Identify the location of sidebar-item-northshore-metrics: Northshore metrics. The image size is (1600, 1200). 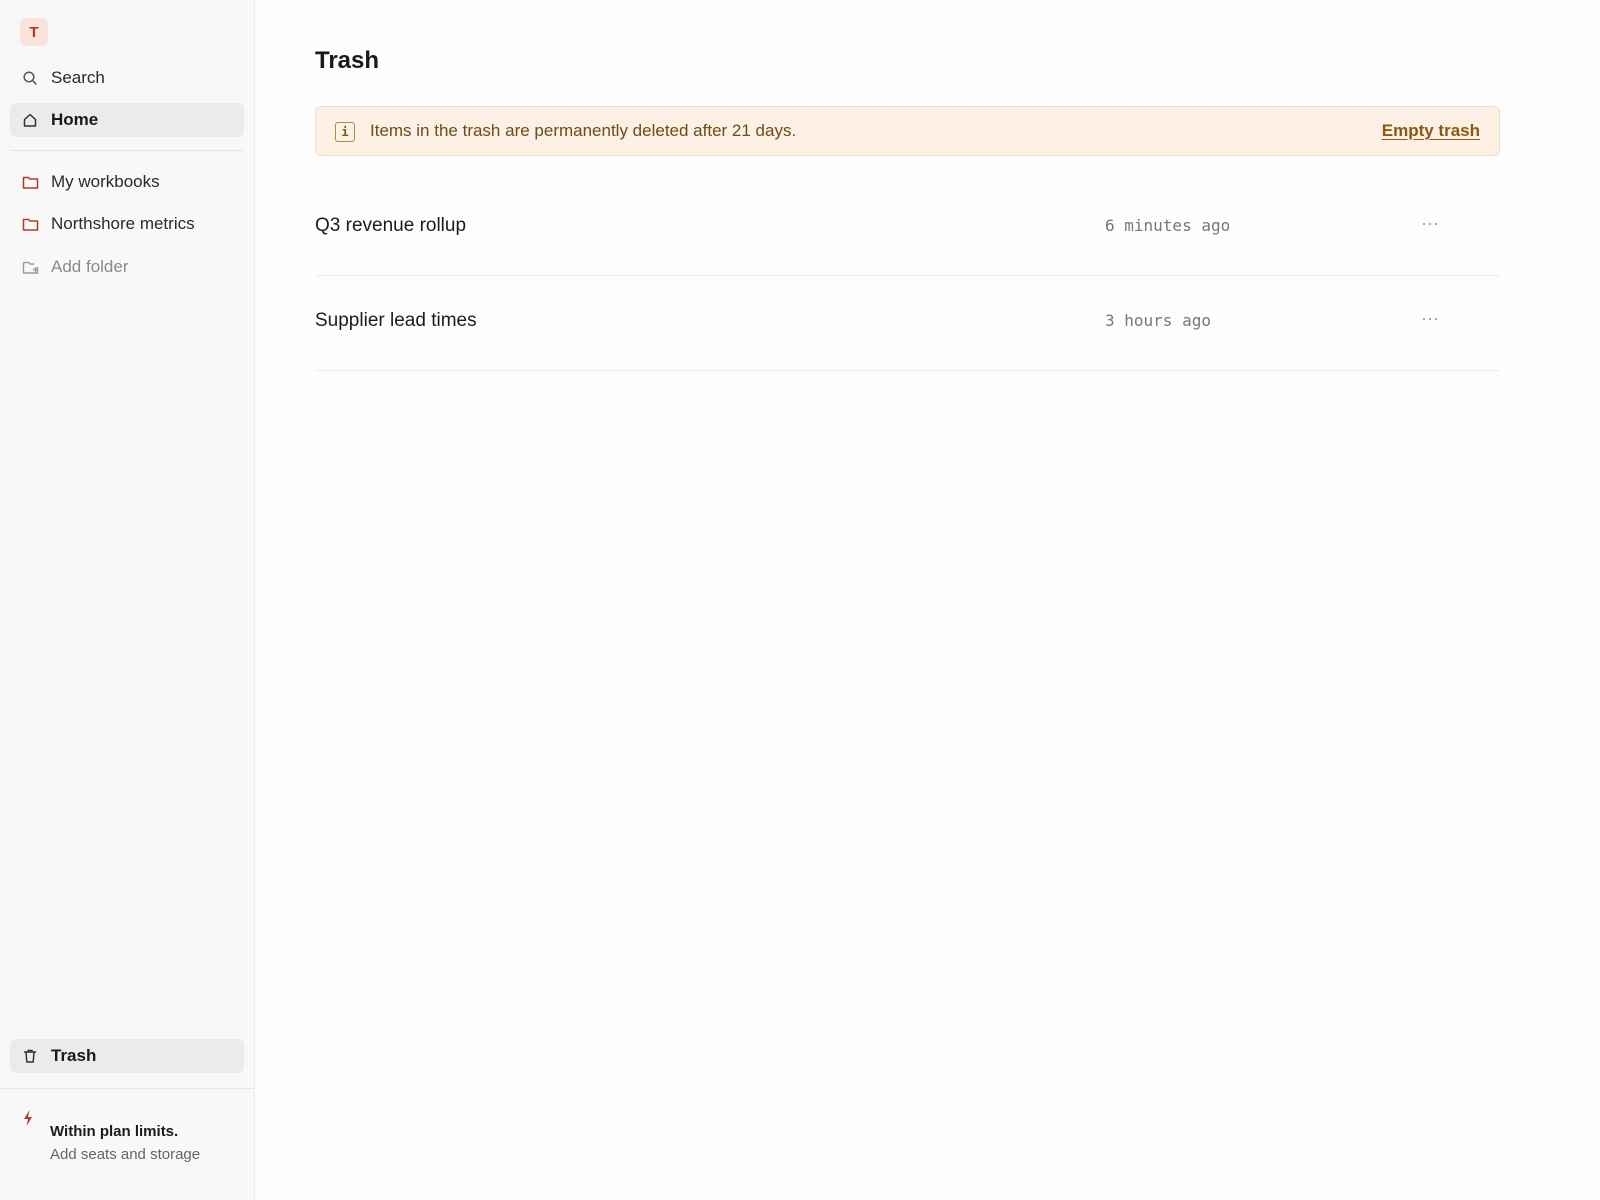
(127, 224).